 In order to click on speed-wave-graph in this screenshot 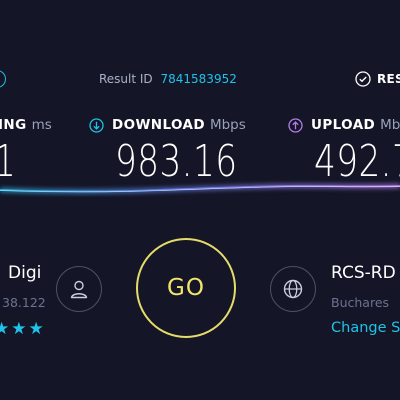, I will do `click(200, 188)`.